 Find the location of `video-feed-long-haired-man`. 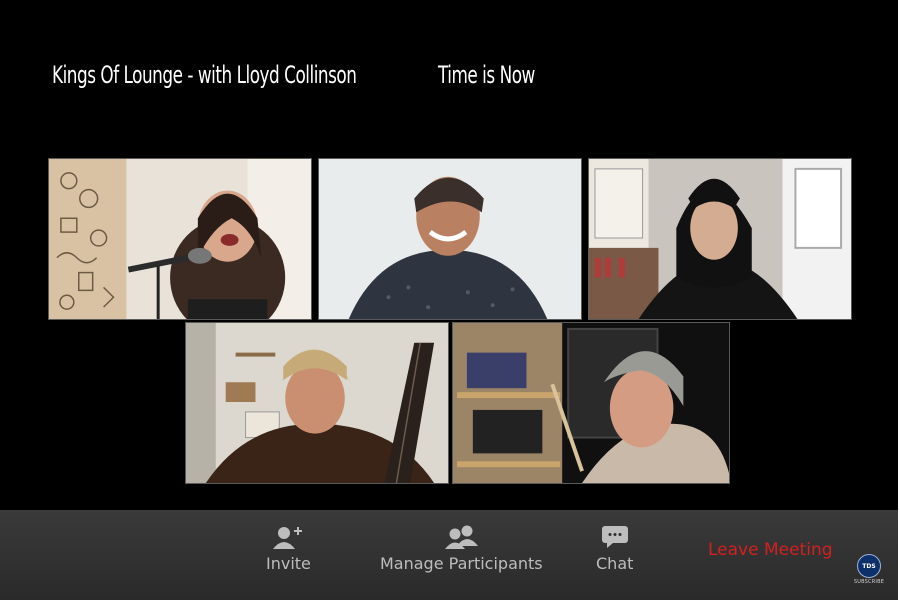

video-feed-long-haired-man is located at coordinates (720, 239).